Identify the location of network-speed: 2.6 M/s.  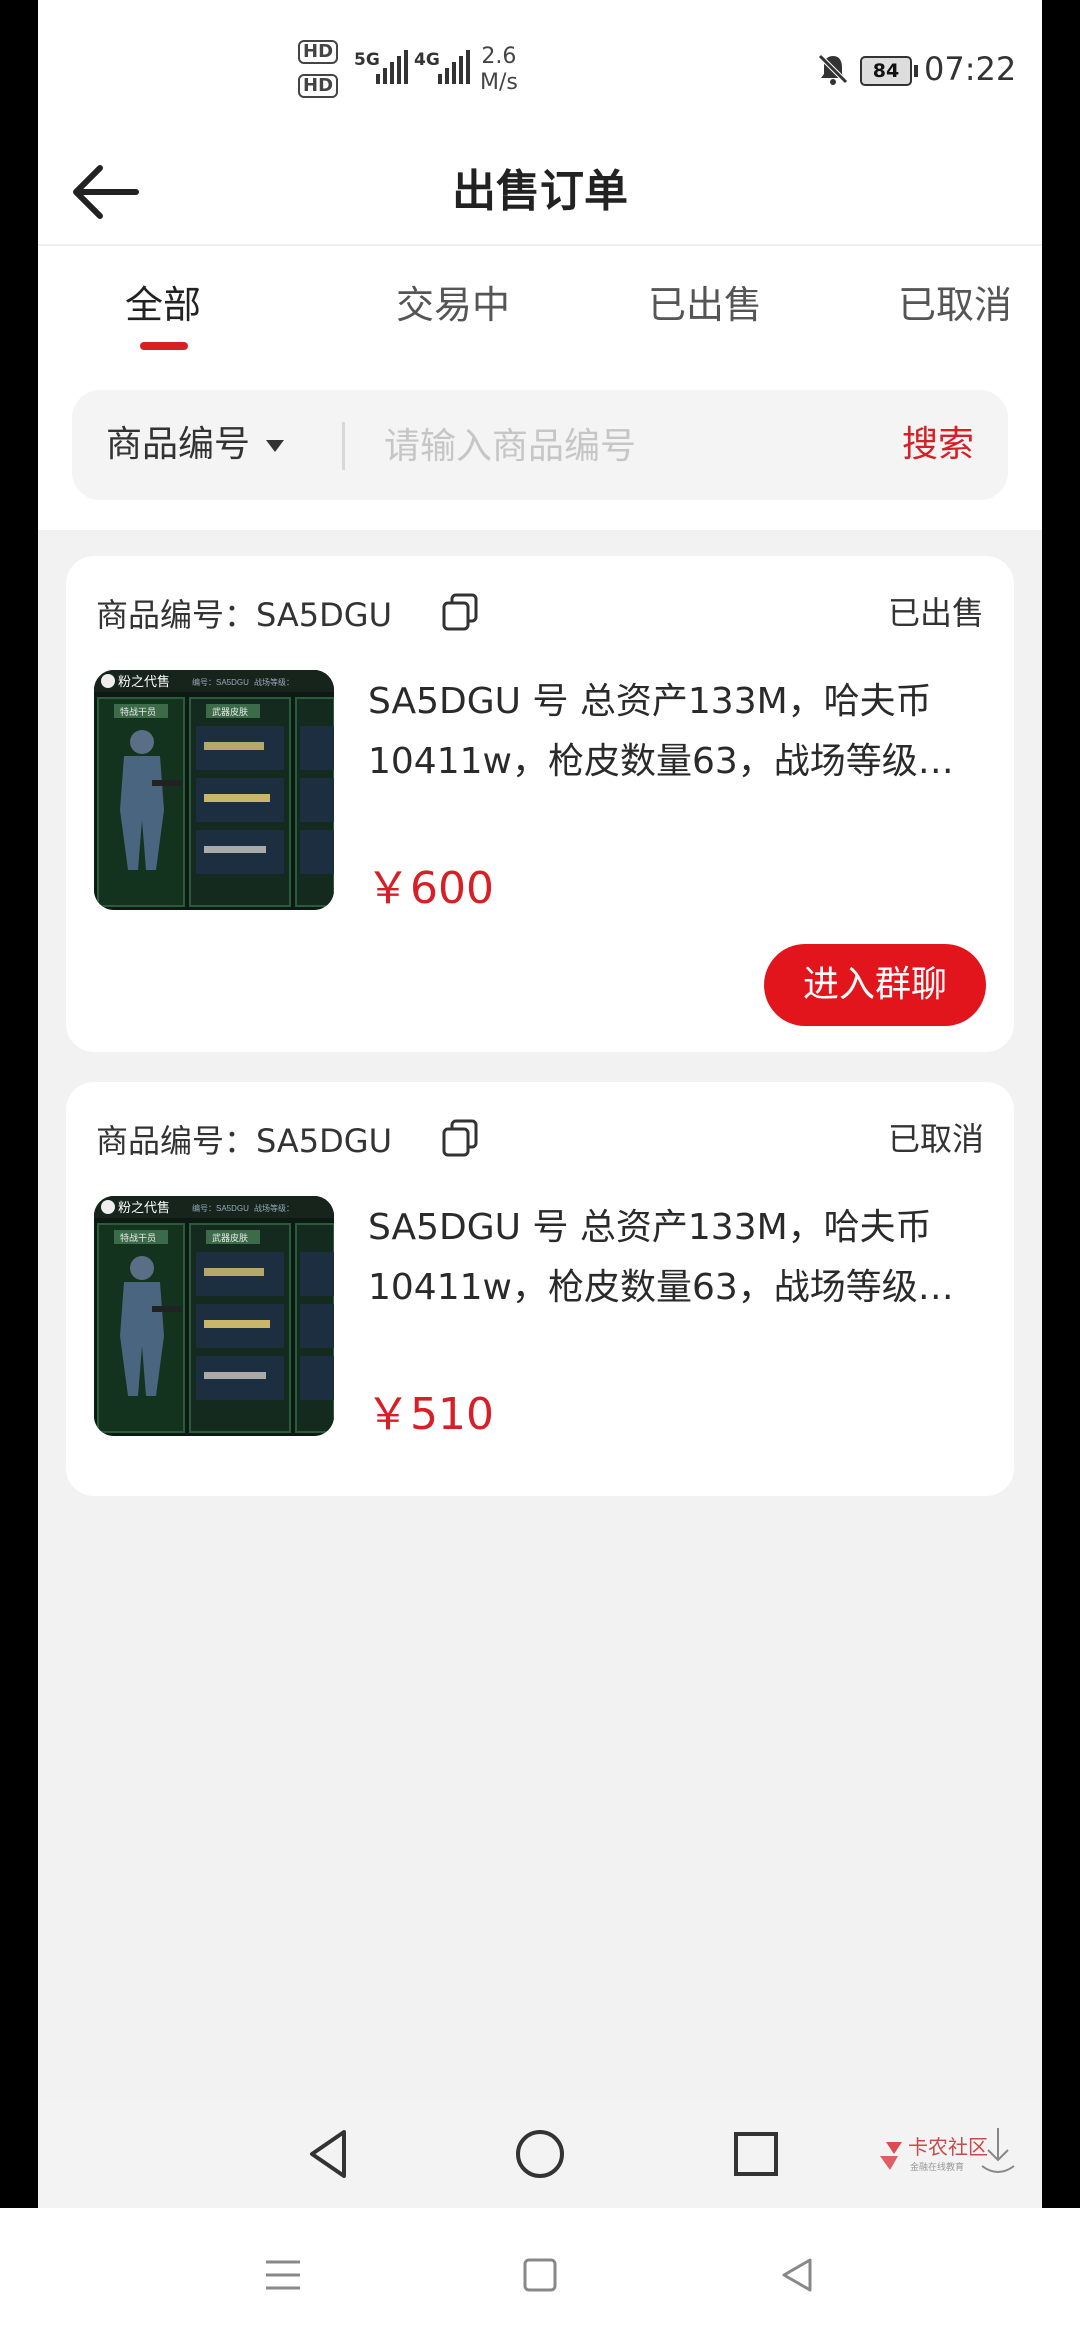
(499, 70).